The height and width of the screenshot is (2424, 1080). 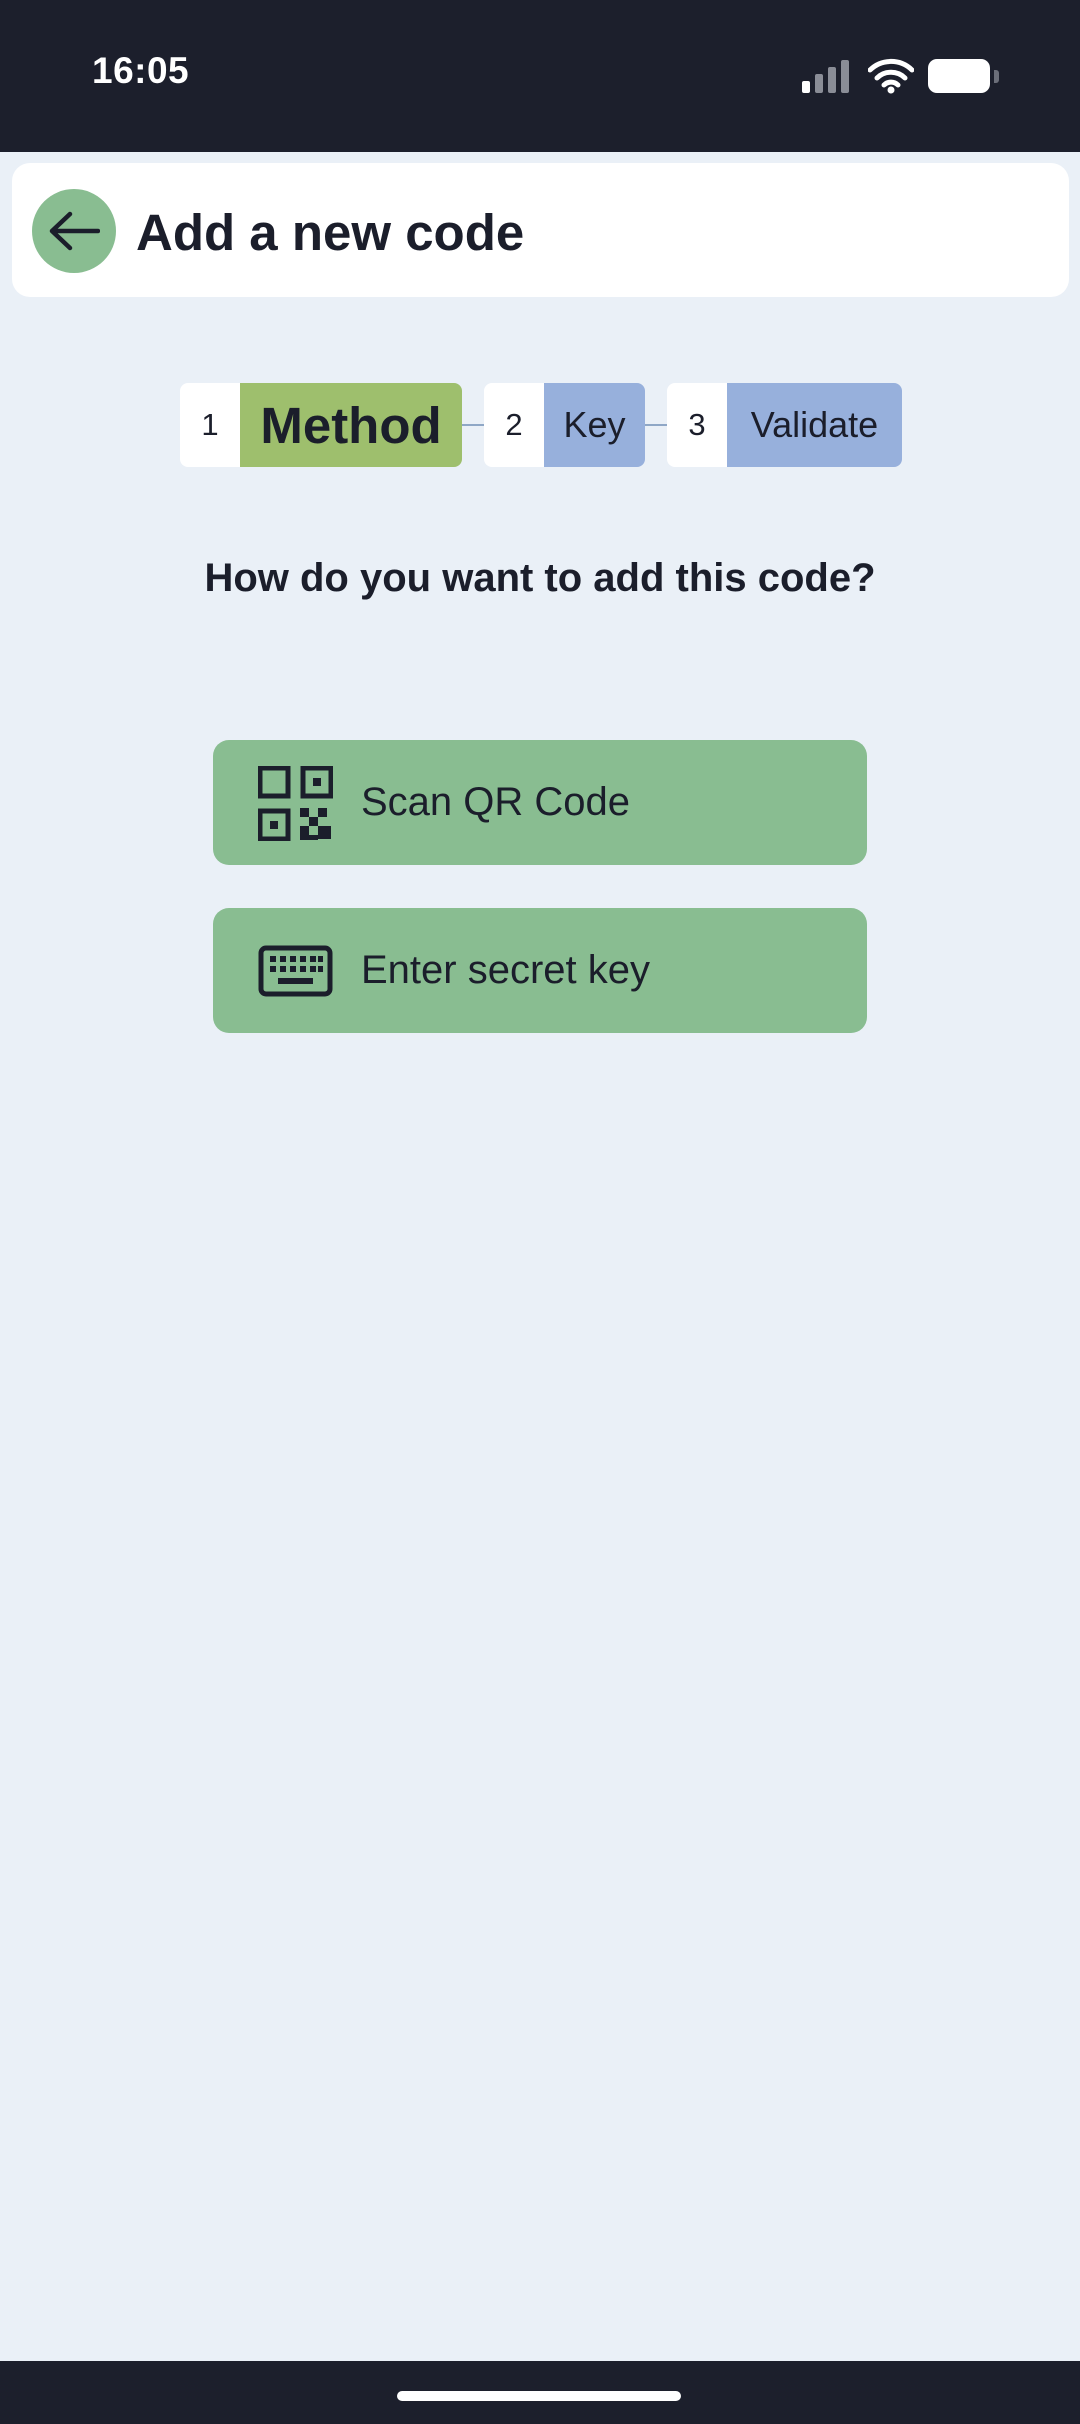 What do you see at coordinates (697, 425) in the screenshot?
I see `step-number: 3` at bounding box center [697, 425].